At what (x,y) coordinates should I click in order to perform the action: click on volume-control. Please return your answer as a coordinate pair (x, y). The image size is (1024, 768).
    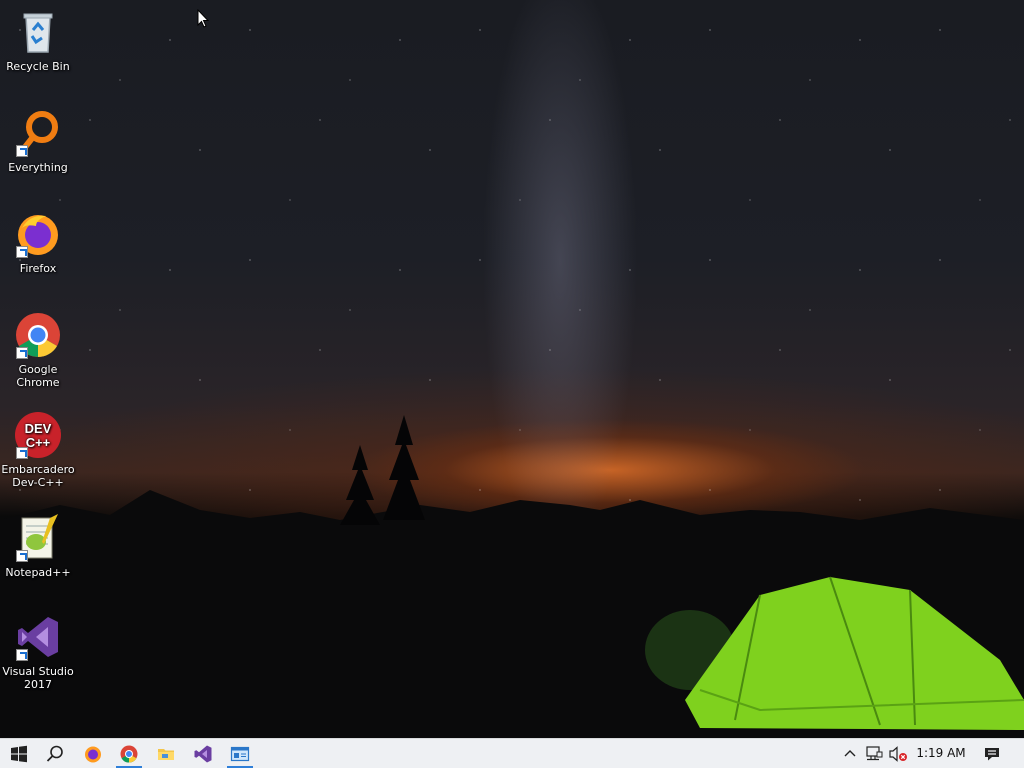
    Looking at the image, I should click on (898, 753).